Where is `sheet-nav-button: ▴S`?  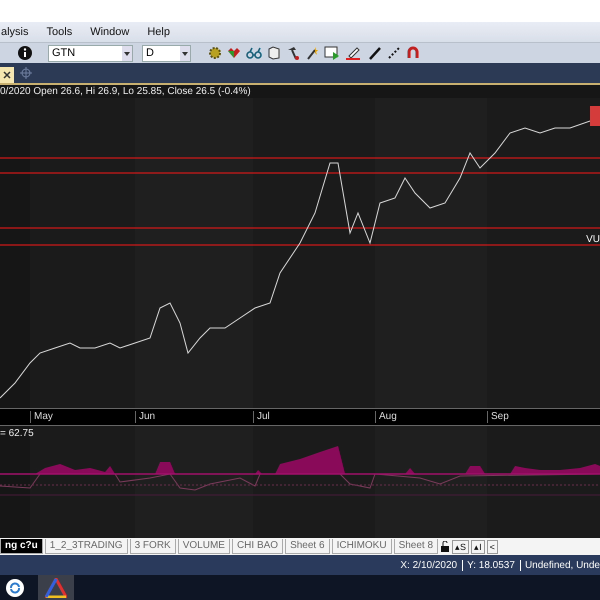 sheet-nav-button: ▴S is located at coordinates (461, 547).